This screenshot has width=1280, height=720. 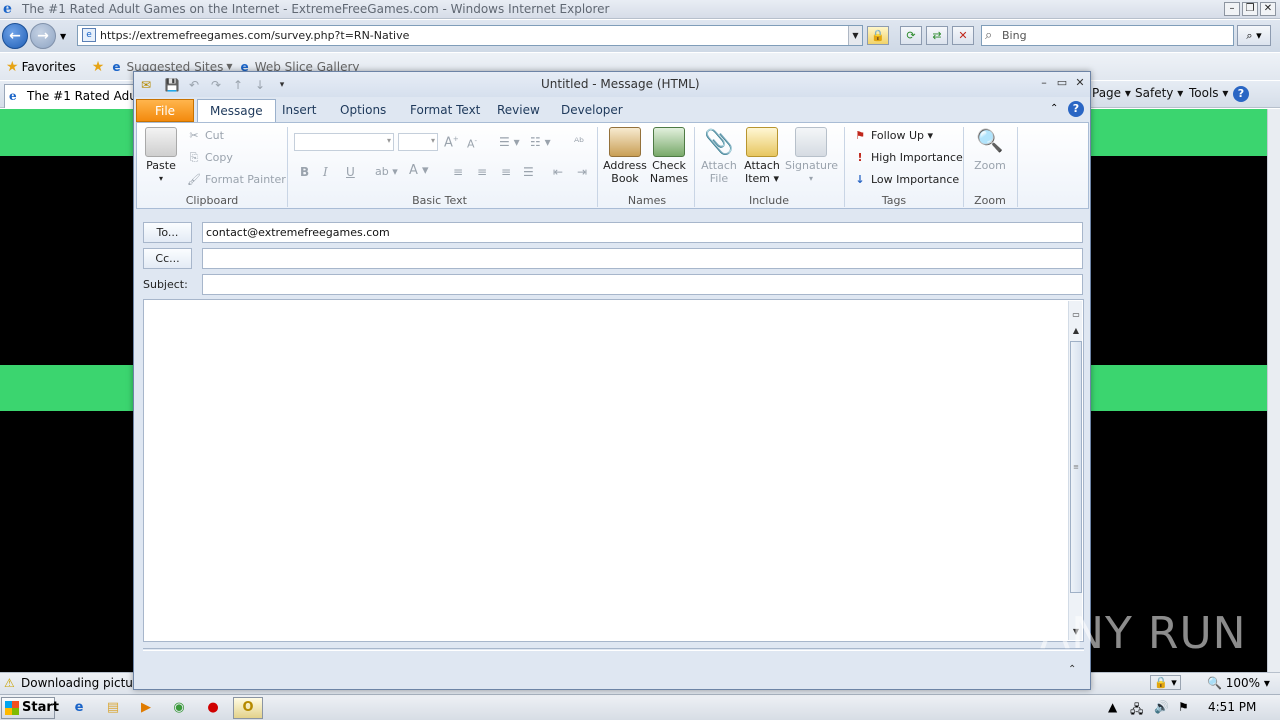 What do you see at coordinates (216, 85) in the screenshot?
I see `redo-icon: ↷` at bounding box center [216, 85].